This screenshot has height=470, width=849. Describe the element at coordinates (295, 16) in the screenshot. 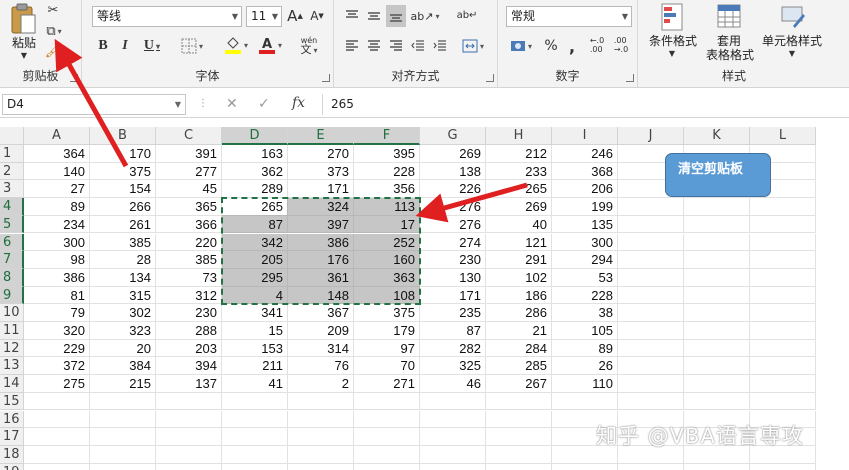

I see `grow-font-button: A ▲` at that location.